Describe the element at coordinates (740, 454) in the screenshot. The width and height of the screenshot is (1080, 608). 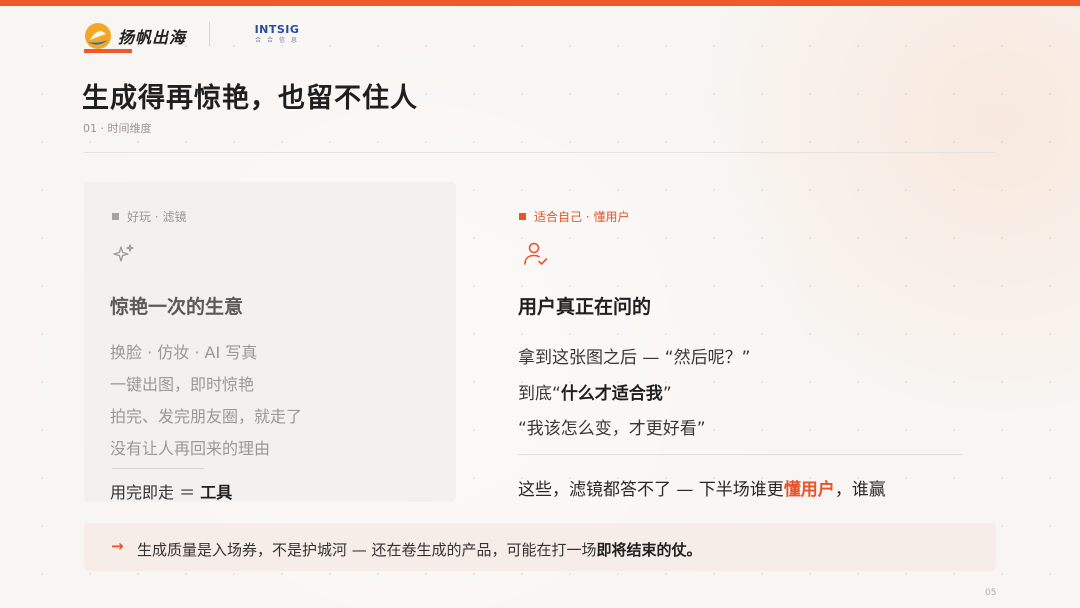
I see `right-card-divider` at that location.